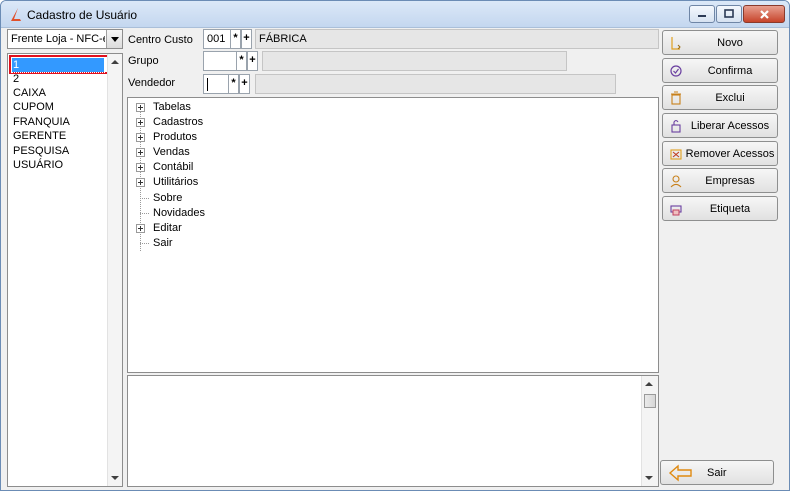 The height and width of the screenshot is (491, 790). What do you see at coordinates (196, 122) in the screenshot?
I see `tree-node-cadastros: Cadastros` at bounding box center [196, 122].